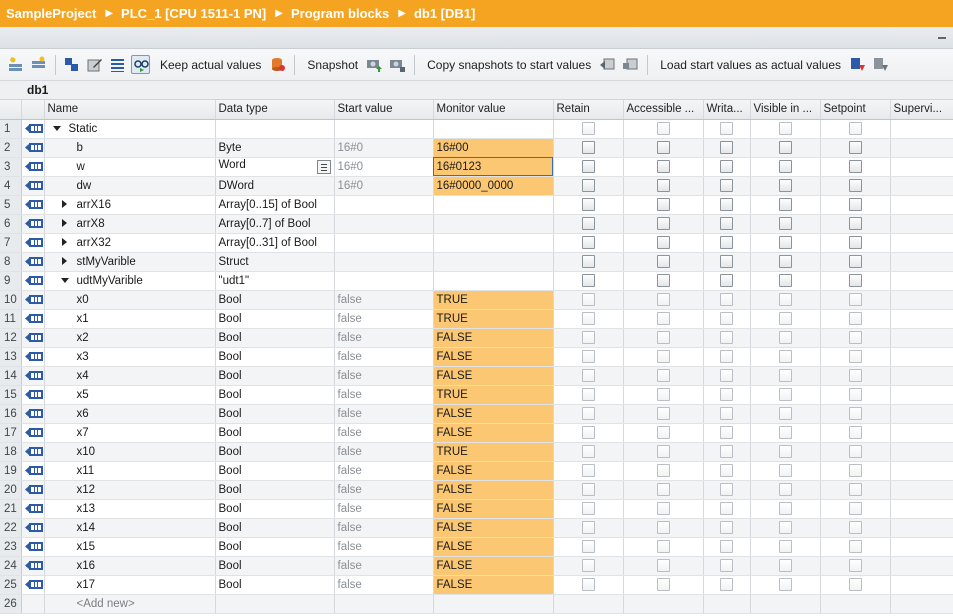 Image resolution: width=953 pixels, height=616 pixels. What do you see at coordinates (476, 300) in the screenshot?
I see `table-row: 10 x0 Bool false TRUE` at bounding box center [476, 300].